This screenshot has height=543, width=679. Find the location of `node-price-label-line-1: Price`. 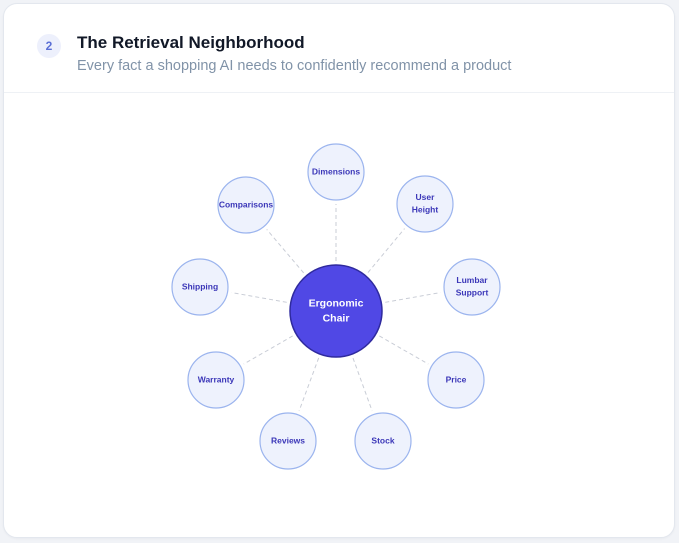

node-price-label-line-1: Price is located at coordinates (456, 379).